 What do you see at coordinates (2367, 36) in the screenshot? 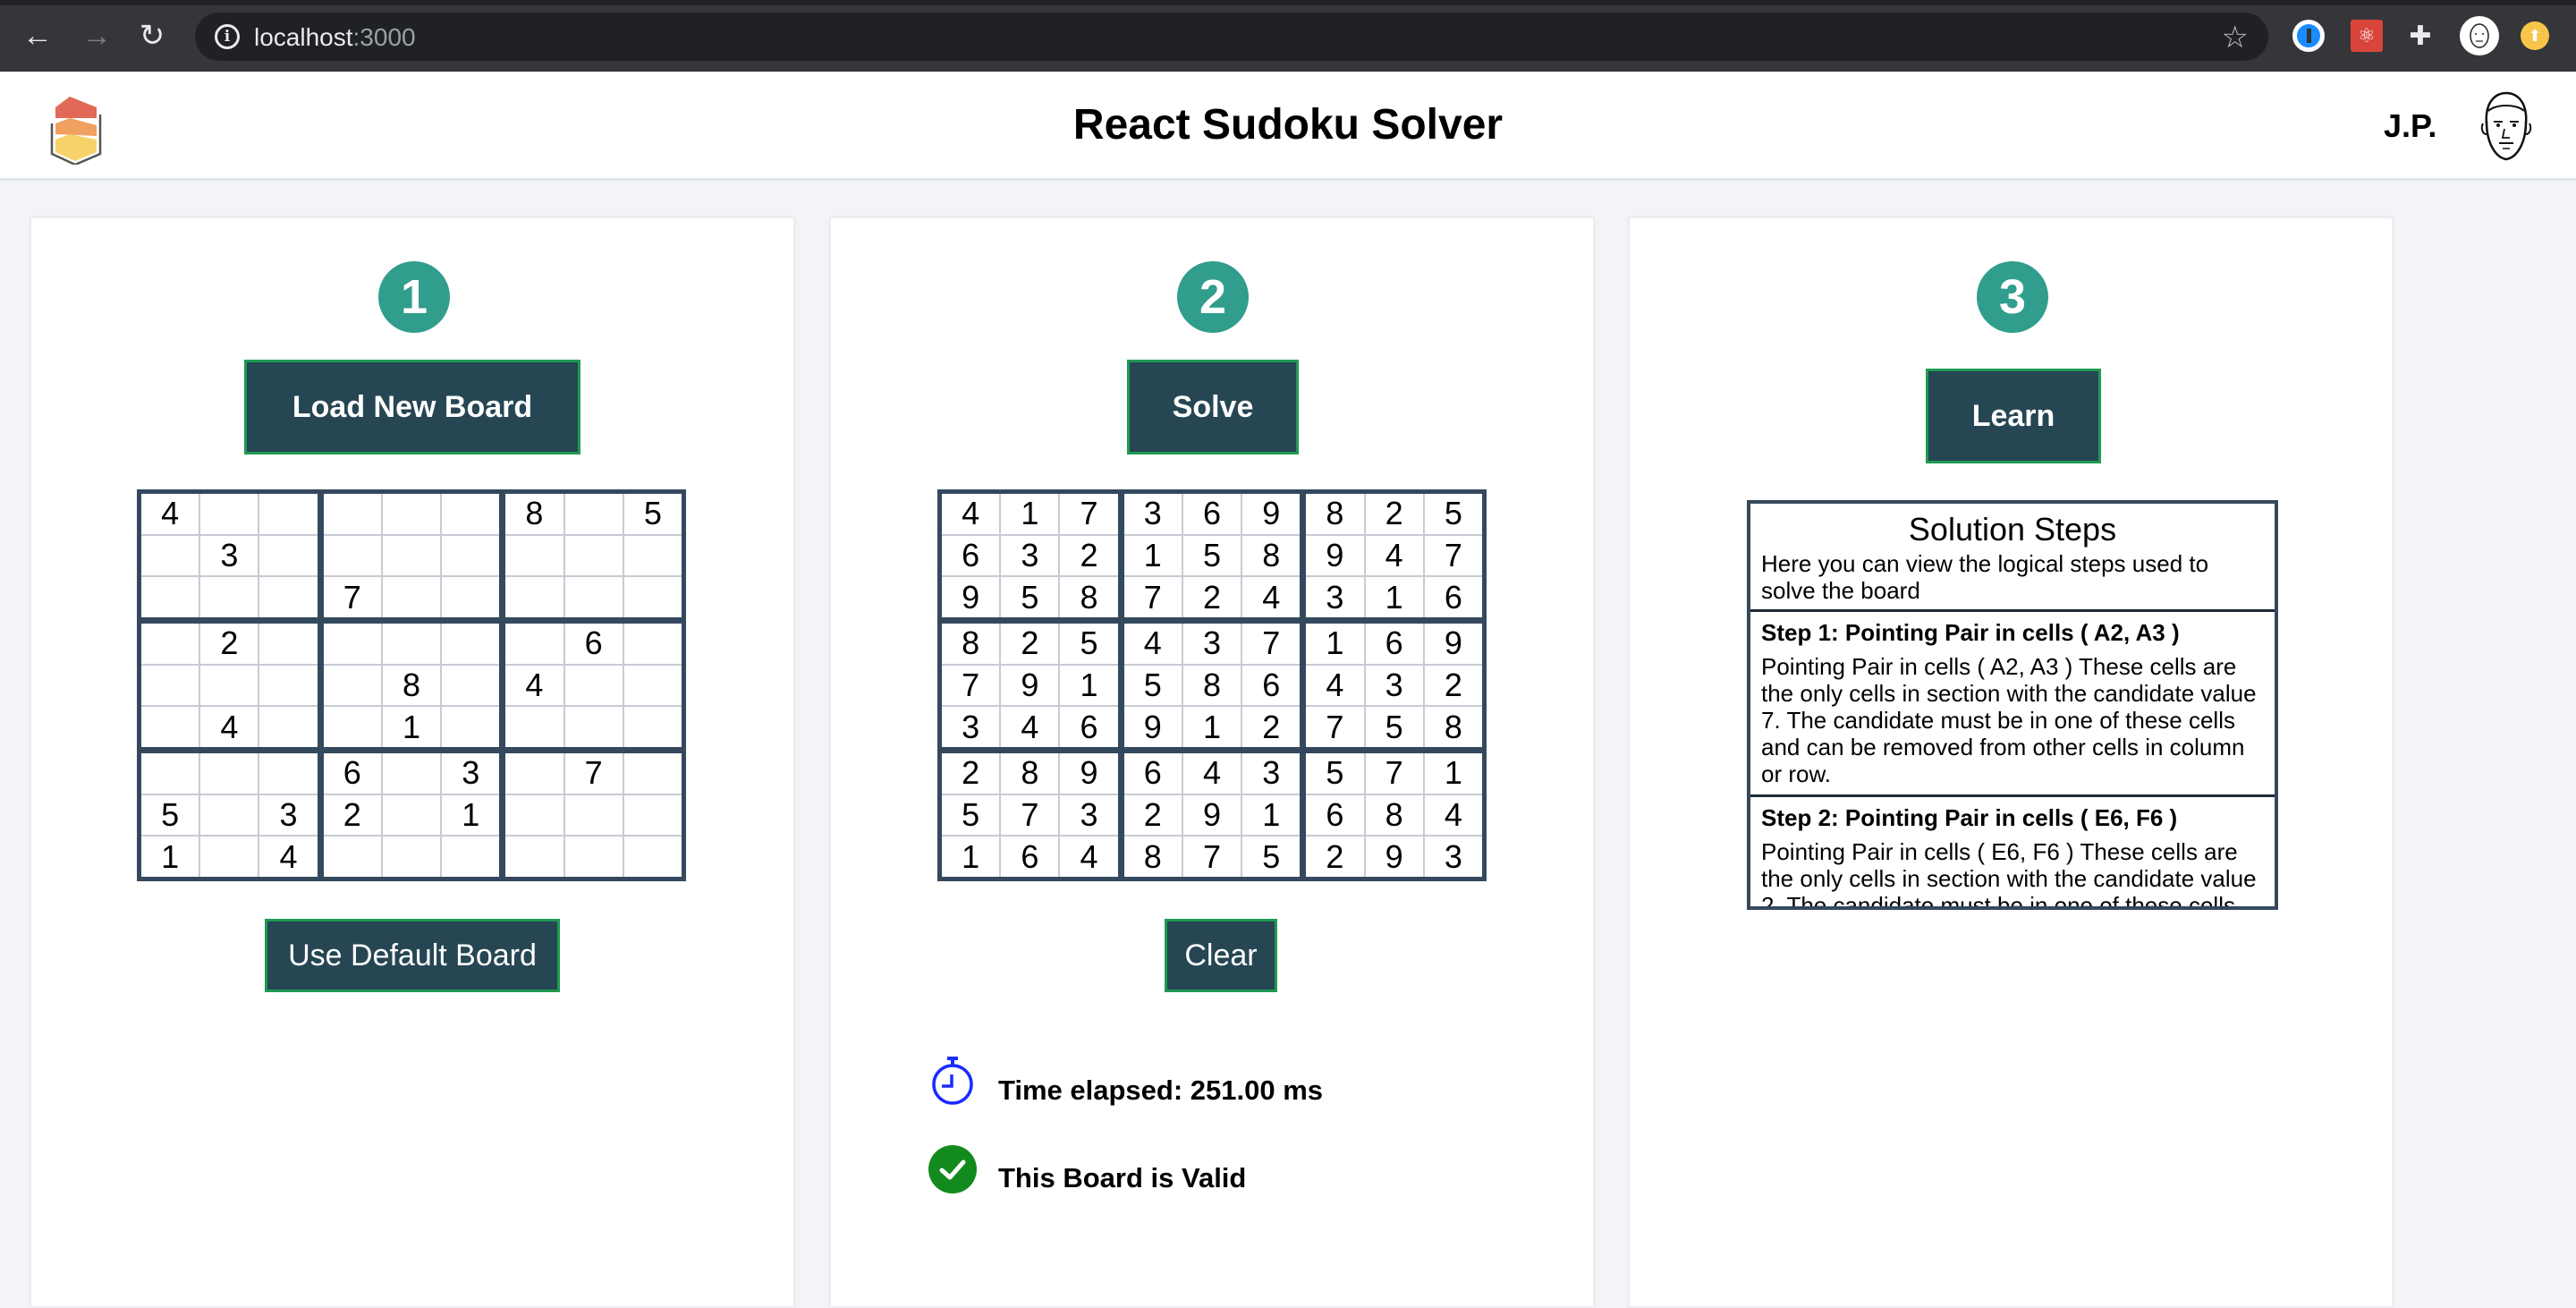
I see `react-devtools-icon: ⚛` at bounding box center [2367, 36].